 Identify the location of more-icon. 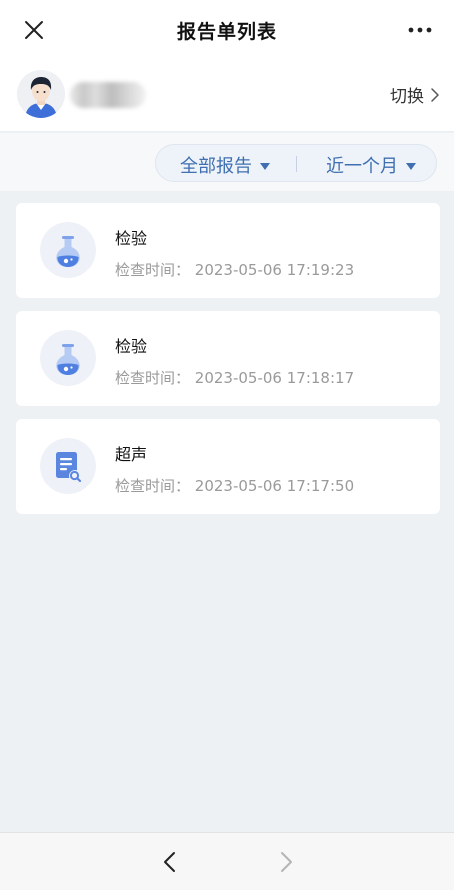
(420, 30).